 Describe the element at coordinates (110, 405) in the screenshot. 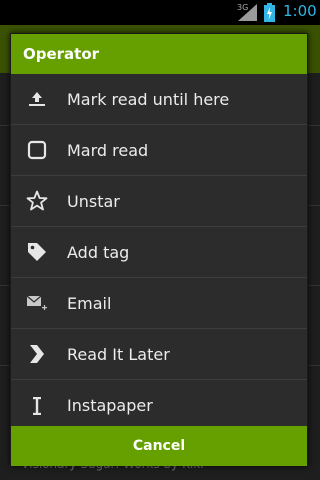

I see `menu-item-label: Instapaper` at that location.